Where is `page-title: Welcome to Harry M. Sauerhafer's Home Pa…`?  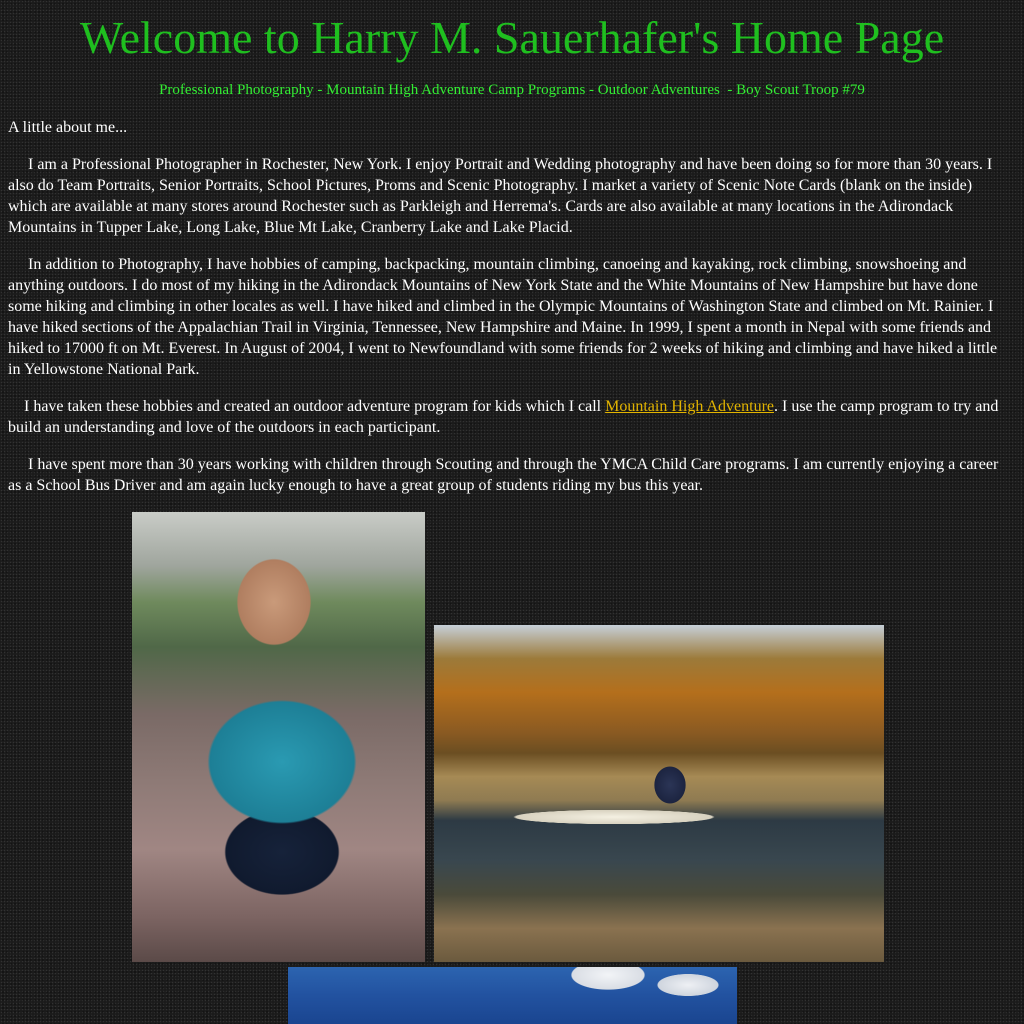
page-title: Welcome to Harry M. Sauerhafer's Home Pa… is located at coordinates (512, 37).